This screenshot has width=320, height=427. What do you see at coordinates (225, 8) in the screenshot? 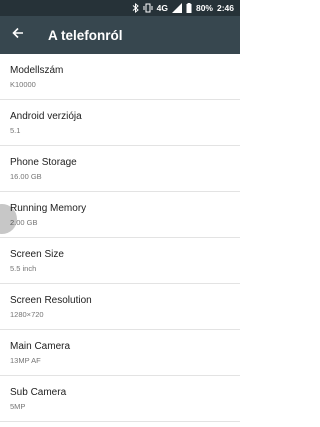
I see `clock: 2:46` at bounding box center [225, 8].